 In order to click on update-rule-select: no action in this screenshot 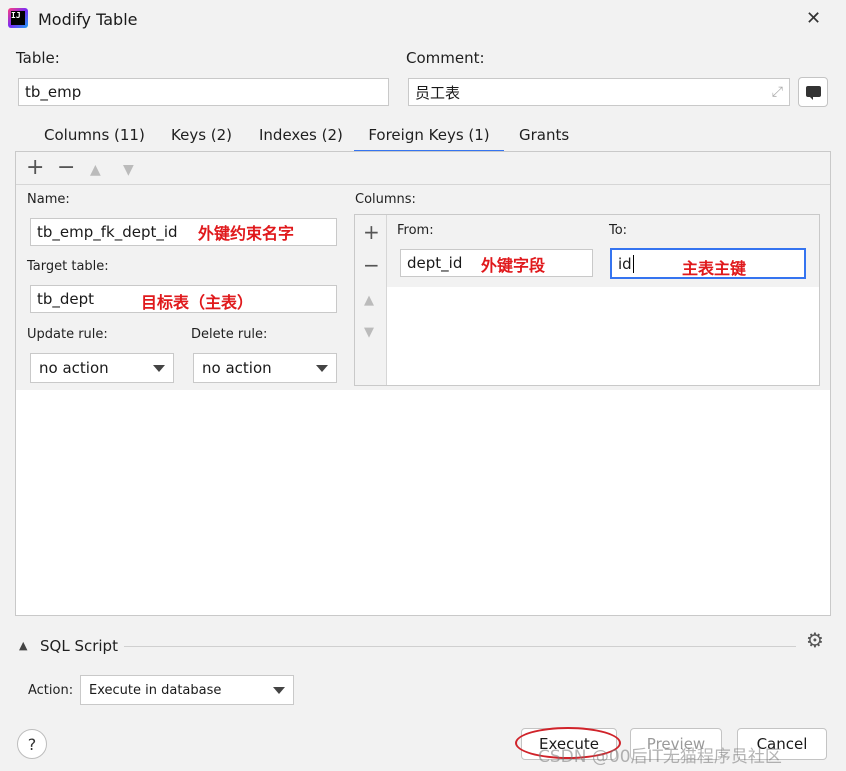, I will do `click(102, 368)`.